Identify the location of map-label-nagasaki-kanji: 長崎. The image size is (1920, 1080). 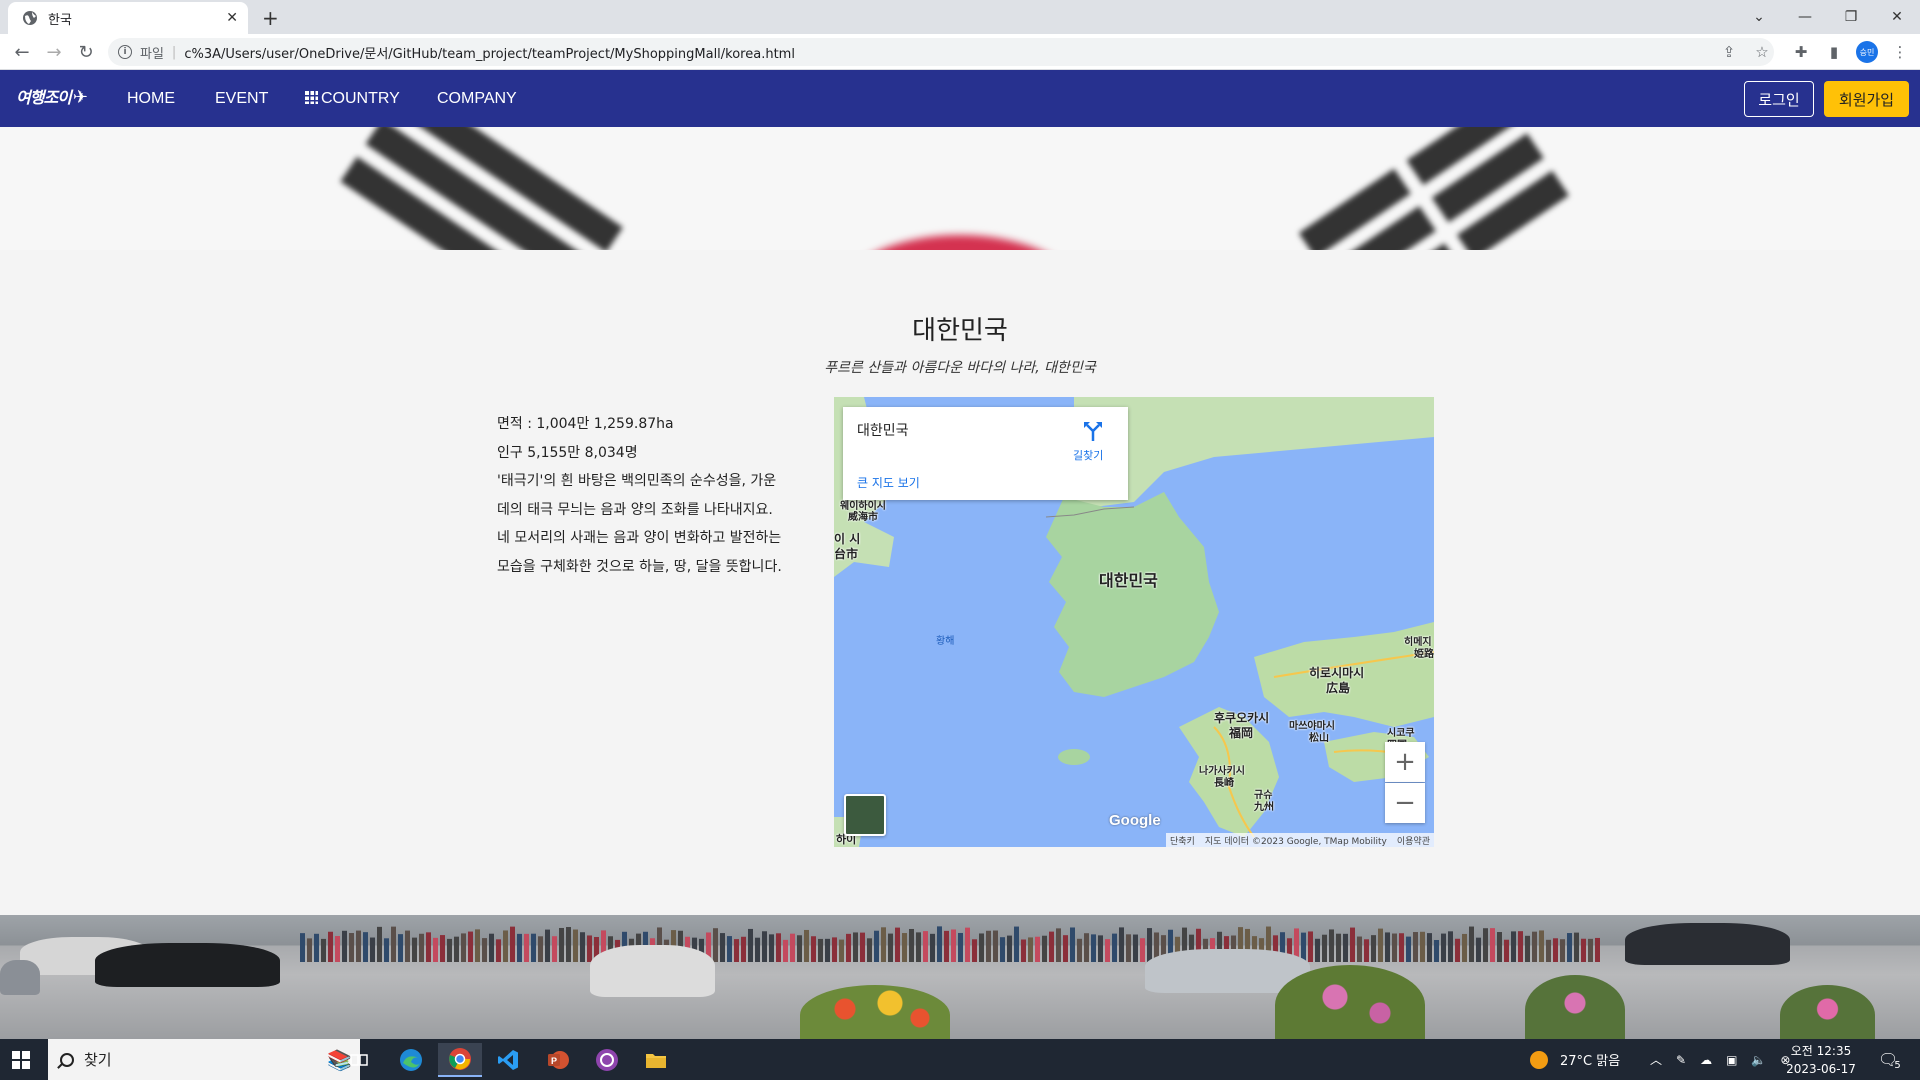
(1224, 783).